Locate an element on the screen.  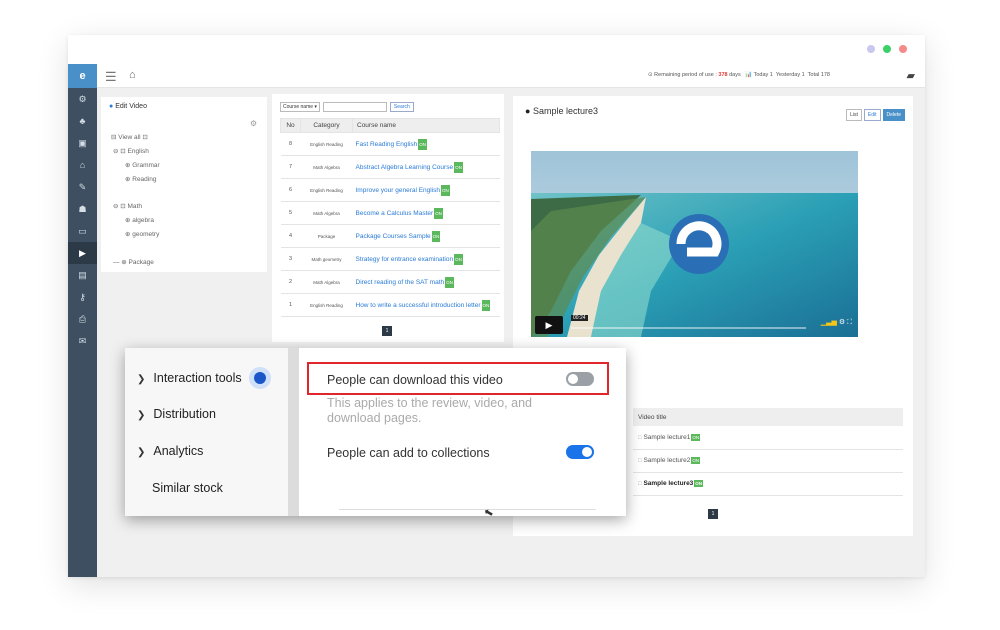
search-field-select: Course name ▾ is located at coordinates (300, 107).